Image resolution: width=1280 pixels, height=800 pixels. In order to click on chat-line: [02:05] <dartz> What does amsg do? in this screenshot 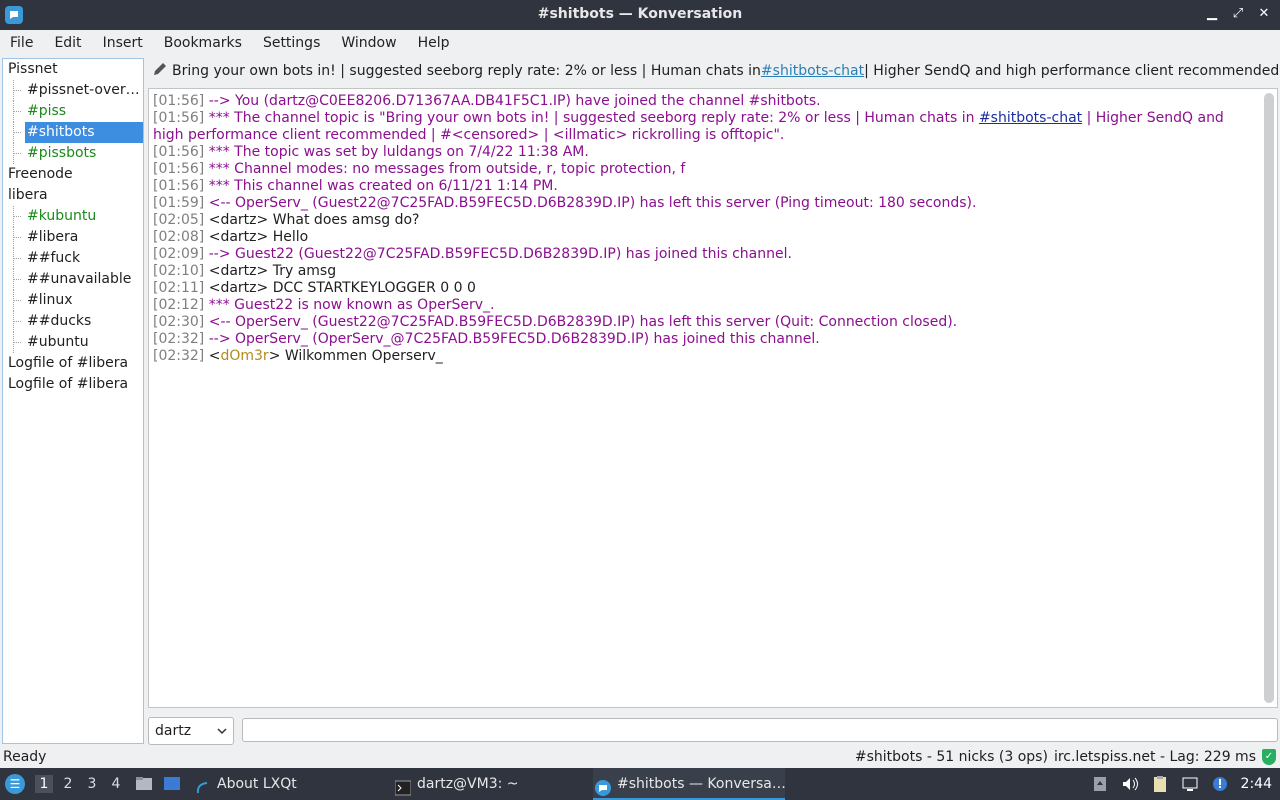, I will do `click(704, 220)`.